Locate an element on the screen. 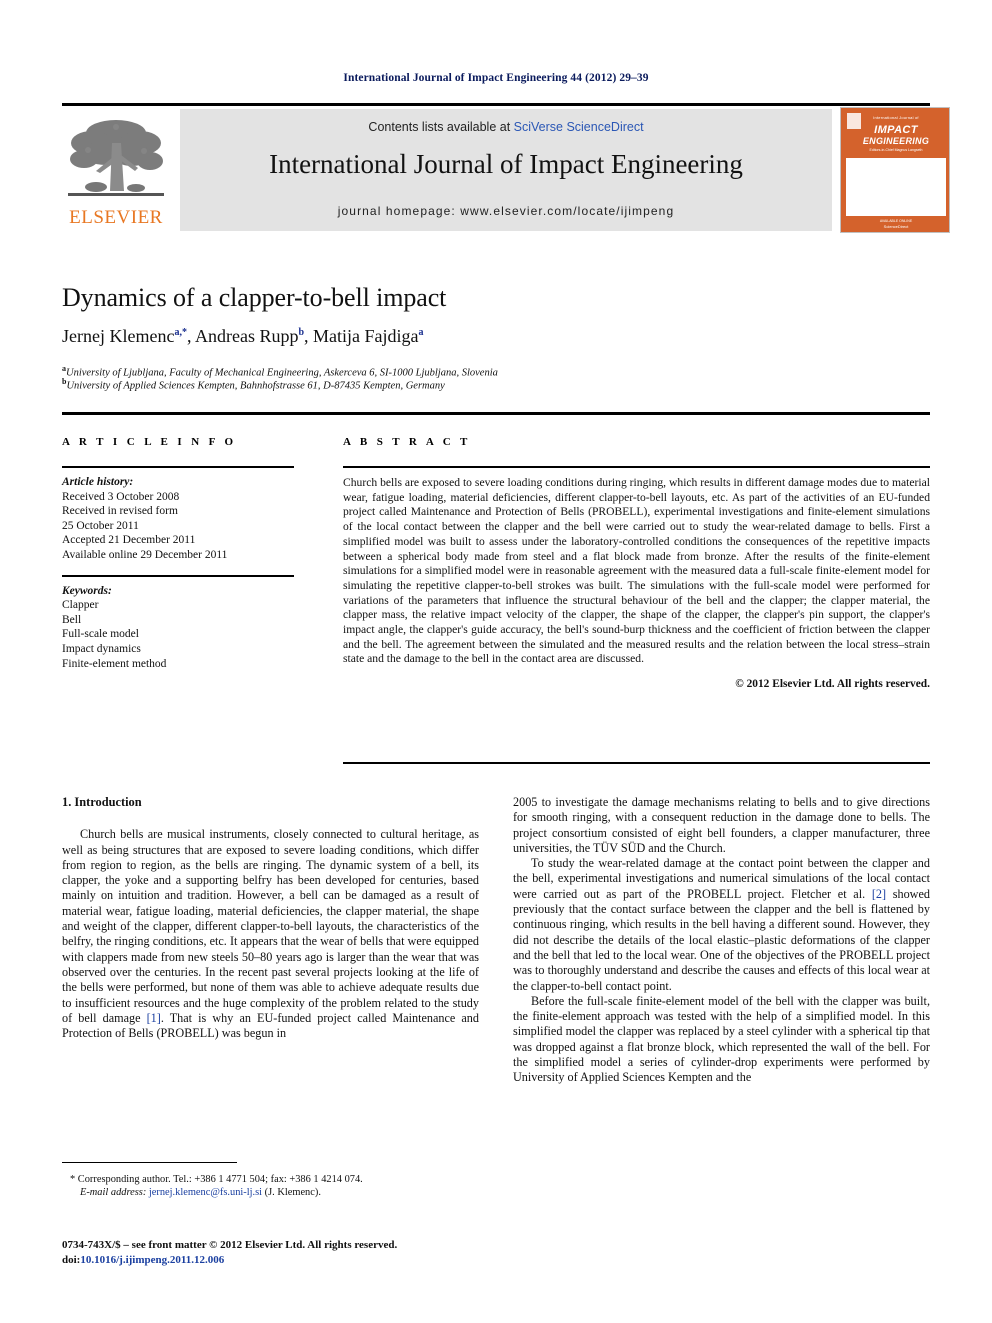  doi-line: doi:10.1016/j.ijimpeng.2011.12.006 is located at coordinates (277, 1260).